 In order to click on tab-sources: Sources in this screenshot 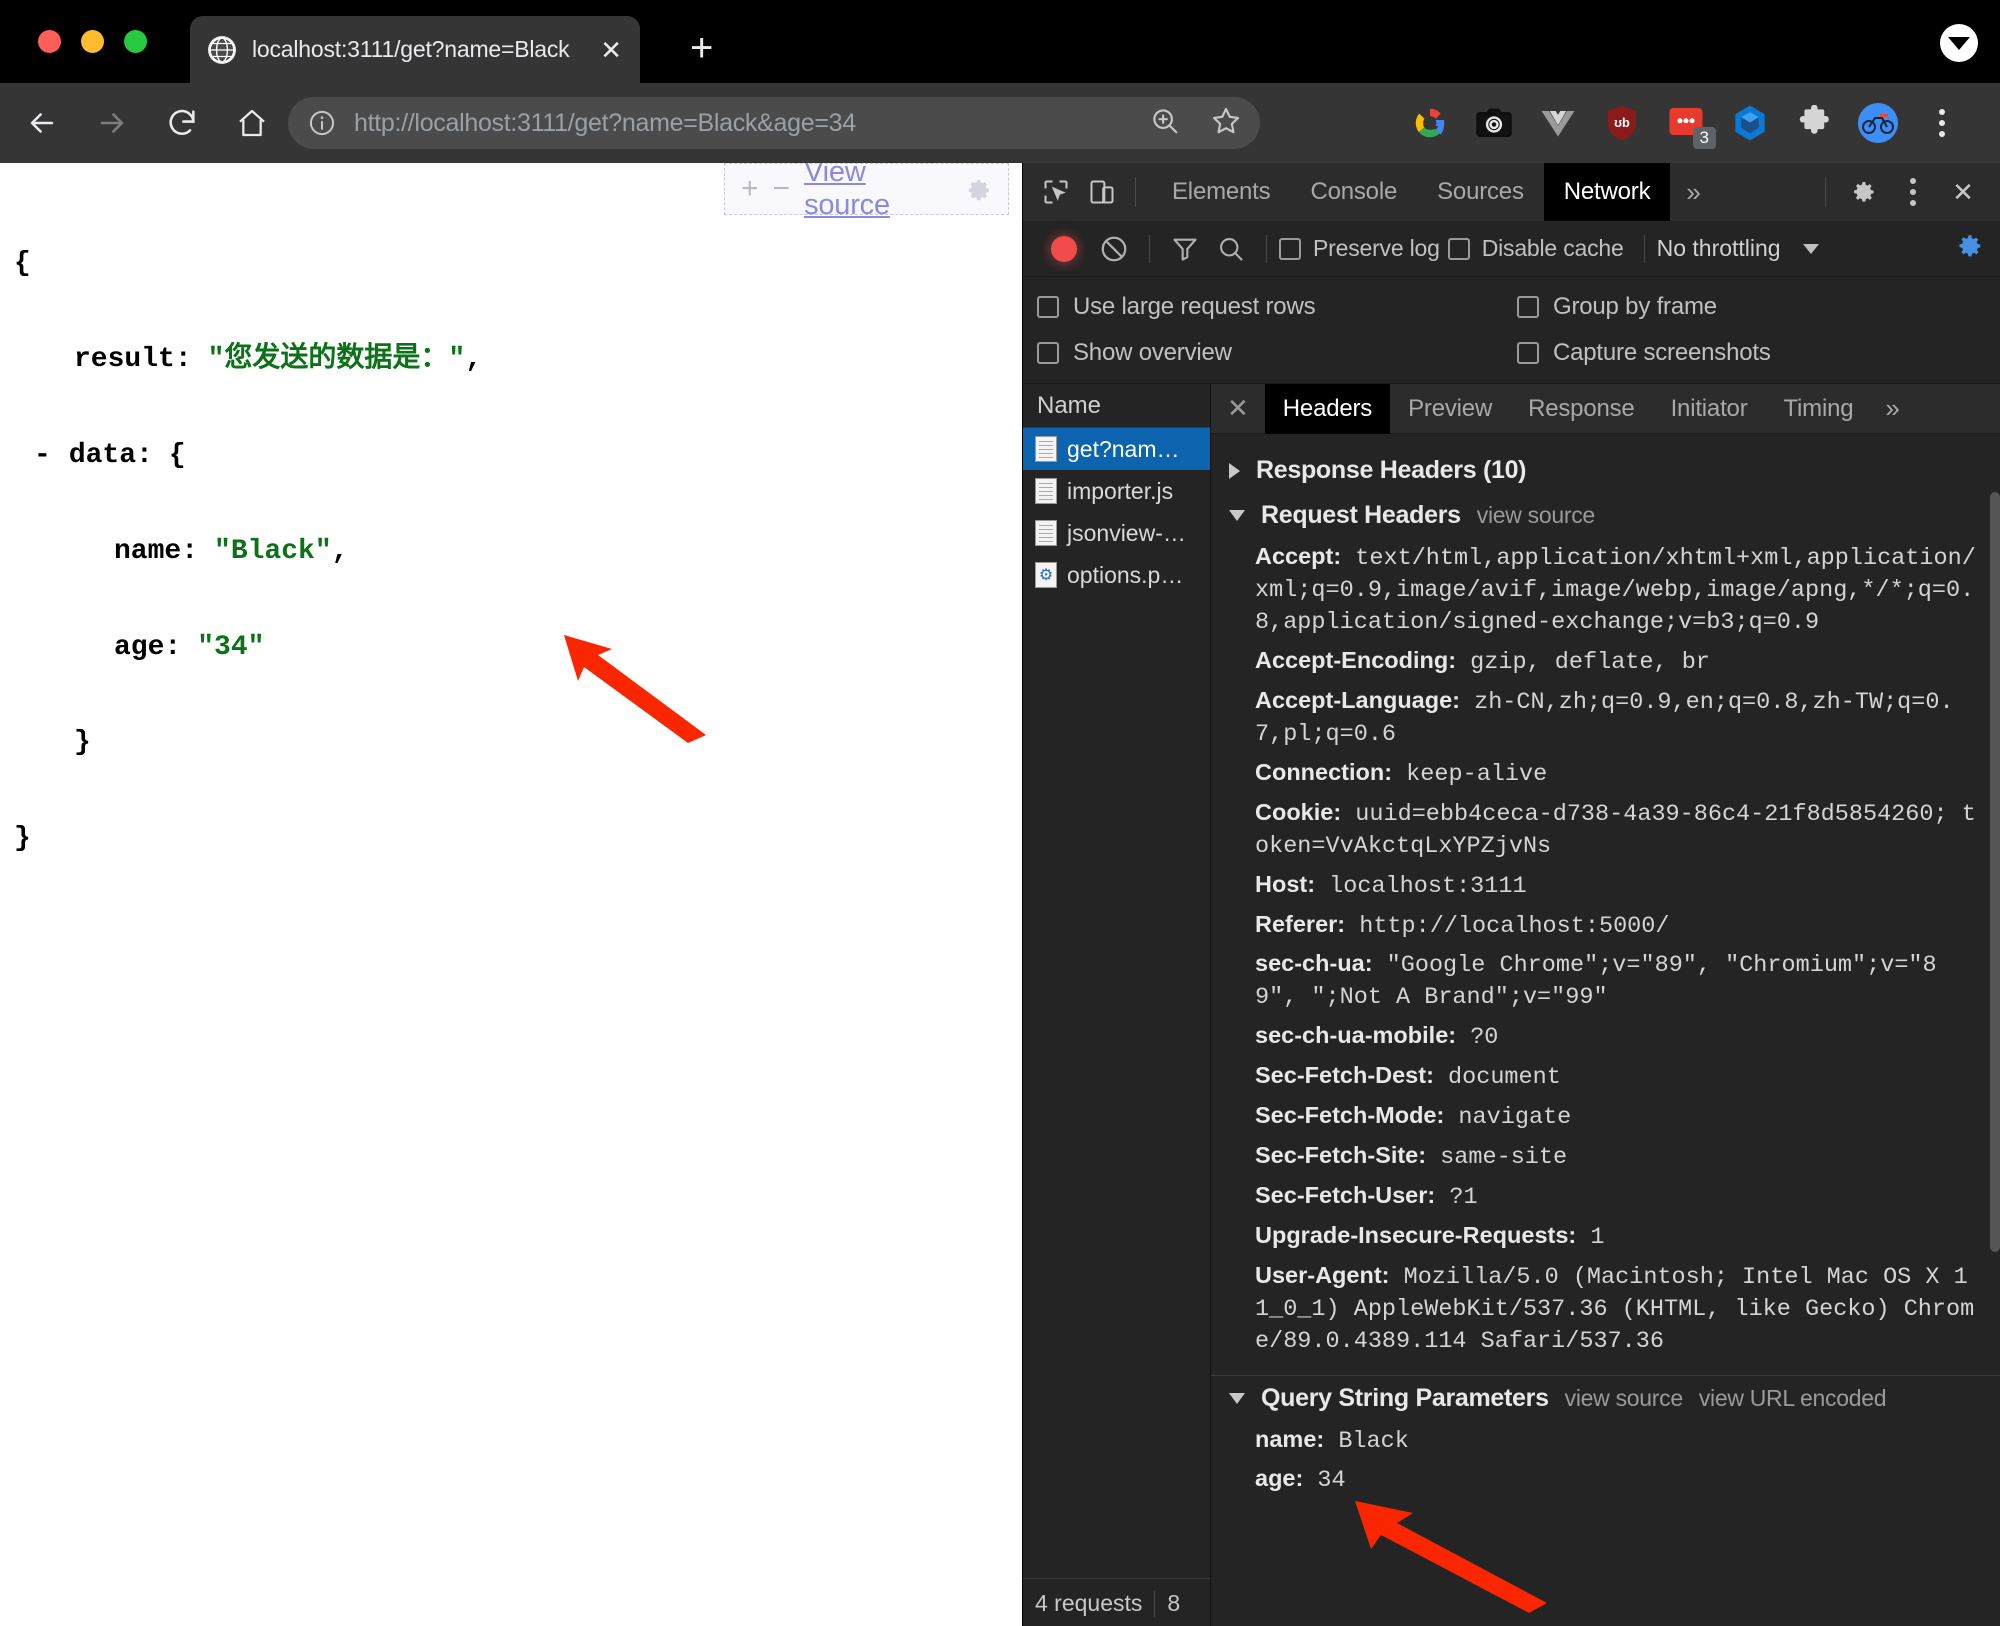, I will do `click(1480, 192)`.